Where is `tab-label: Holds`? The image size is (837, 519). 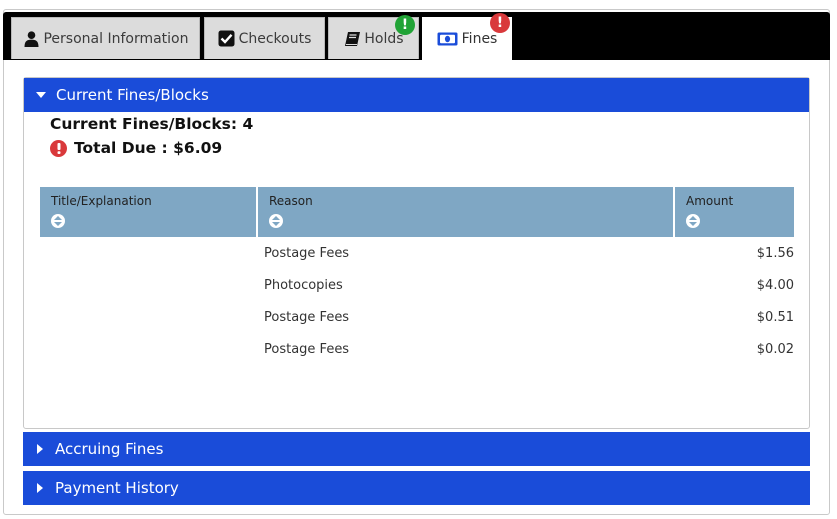 tab-label: Holds is located at coordinates (384, 38).